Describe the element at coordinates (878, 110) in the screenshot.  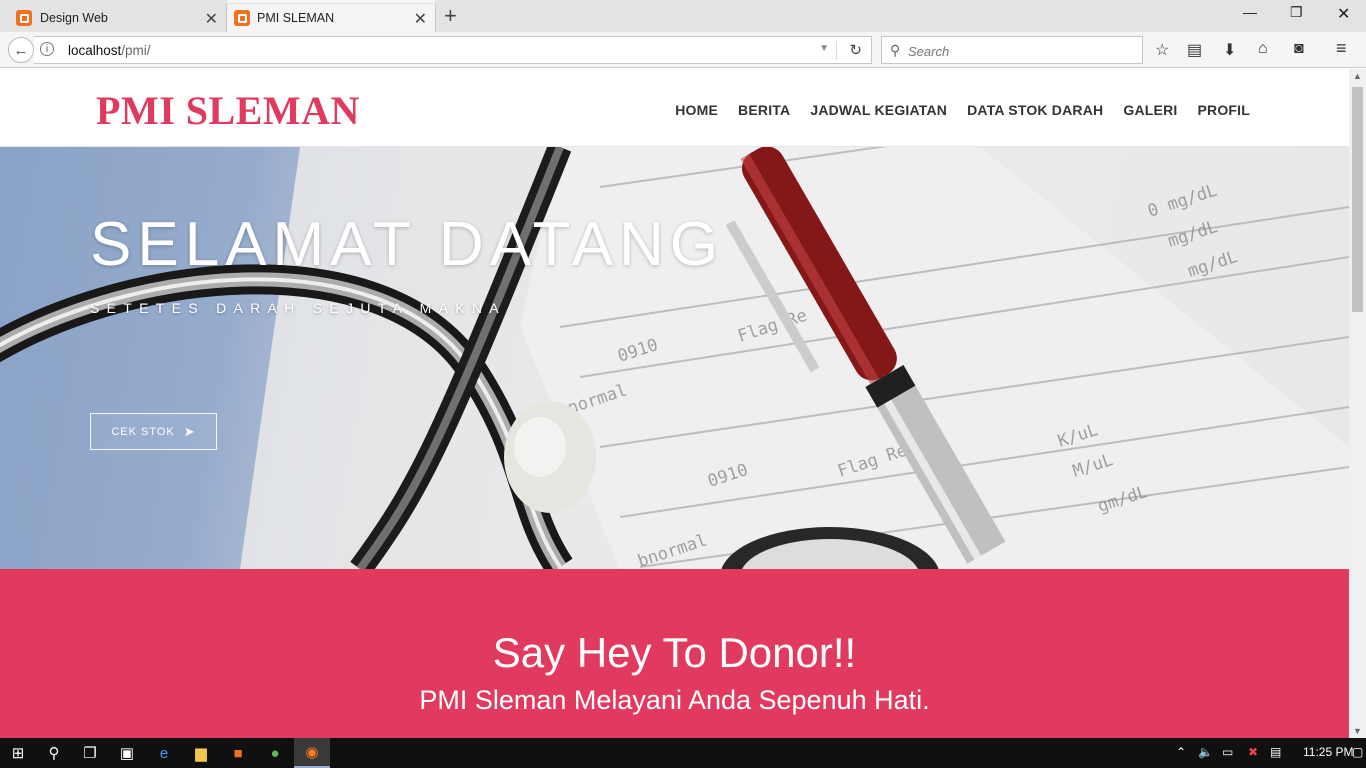
I see `menu-jadwal-kegiatan: JADWAL KEGIATAN` at that location.